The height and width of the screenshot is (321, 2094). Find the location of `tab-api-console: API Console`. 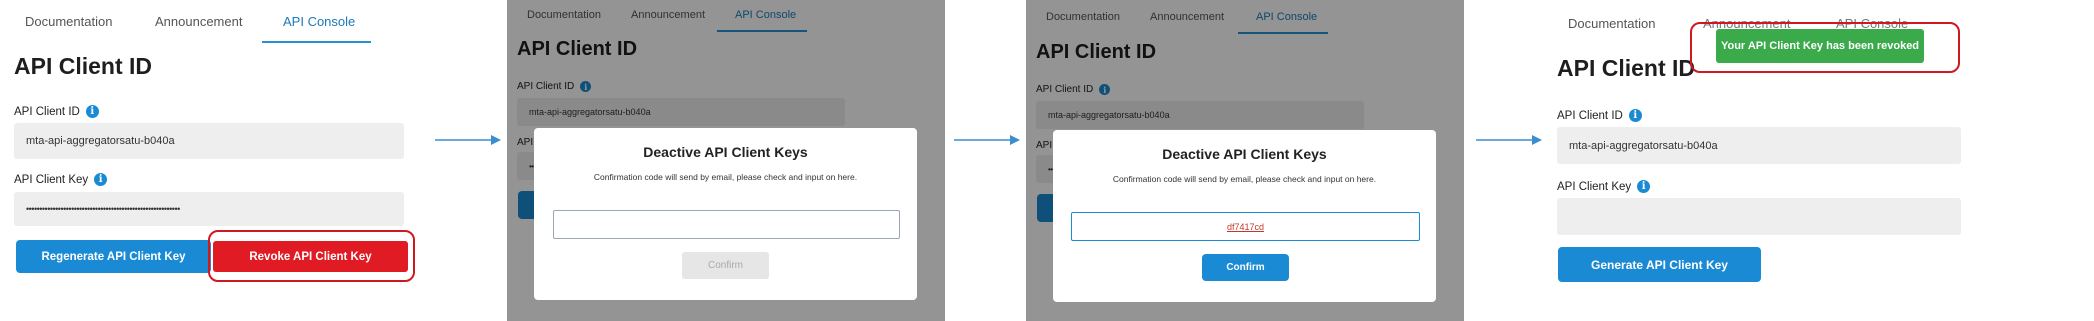

tab-api-console: API Console is located at coordinates (319, 21).